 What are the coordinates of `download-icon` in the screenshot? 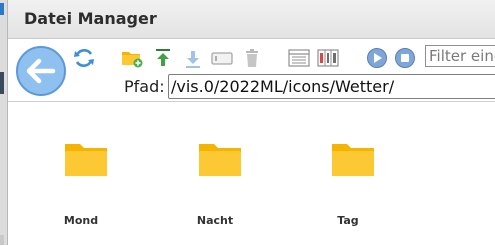 It's located at (193, 59).